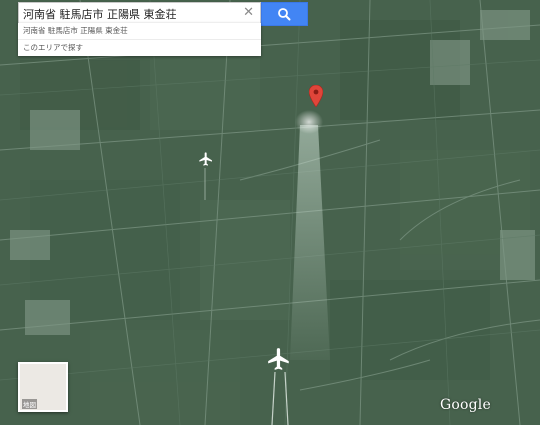 The width and height of the screenshot is (540, 425). I want to click on search-input: 河南省 駐馬店市 正陽県 東金荘 ✕, so click(139, 13).